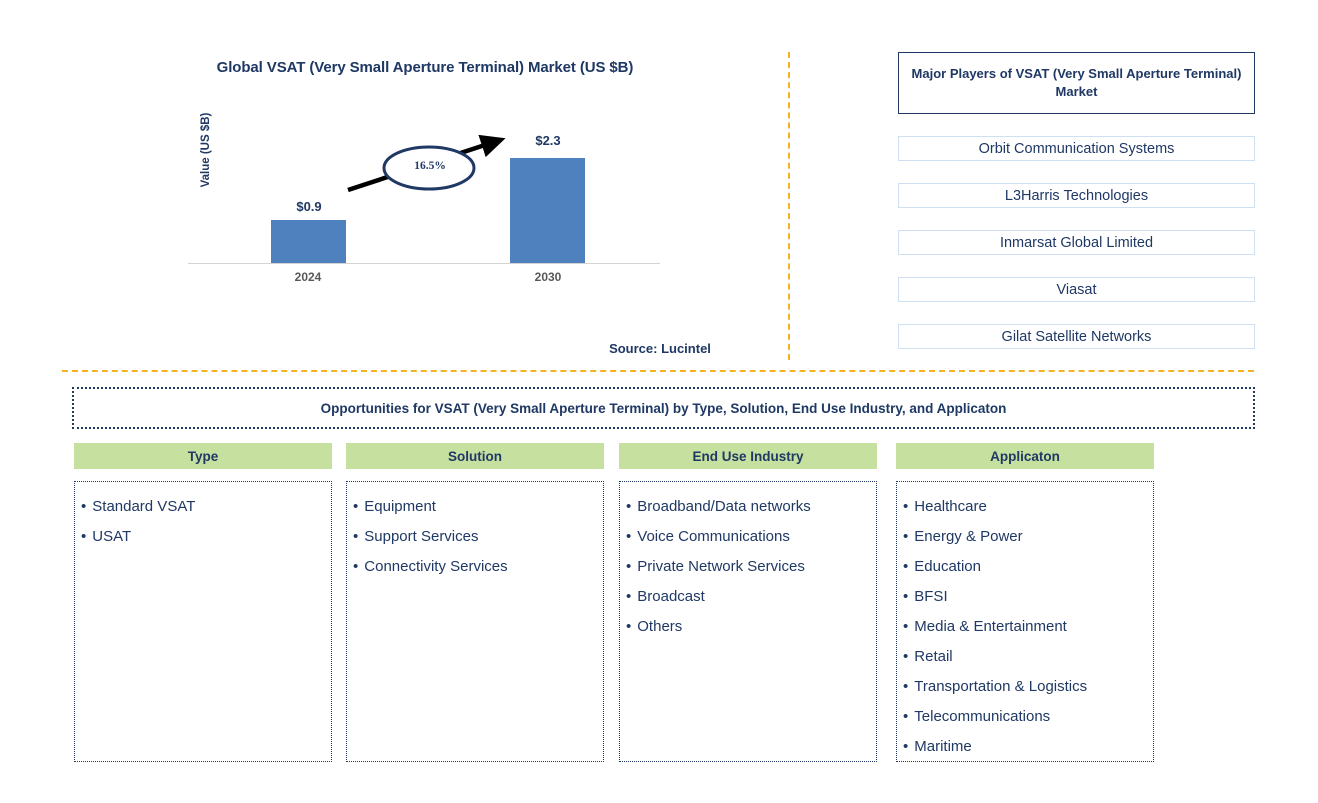 The image size is (1318, 803). I want to click on player-name: Inmarsat Global Limited, so click(1076, 242).